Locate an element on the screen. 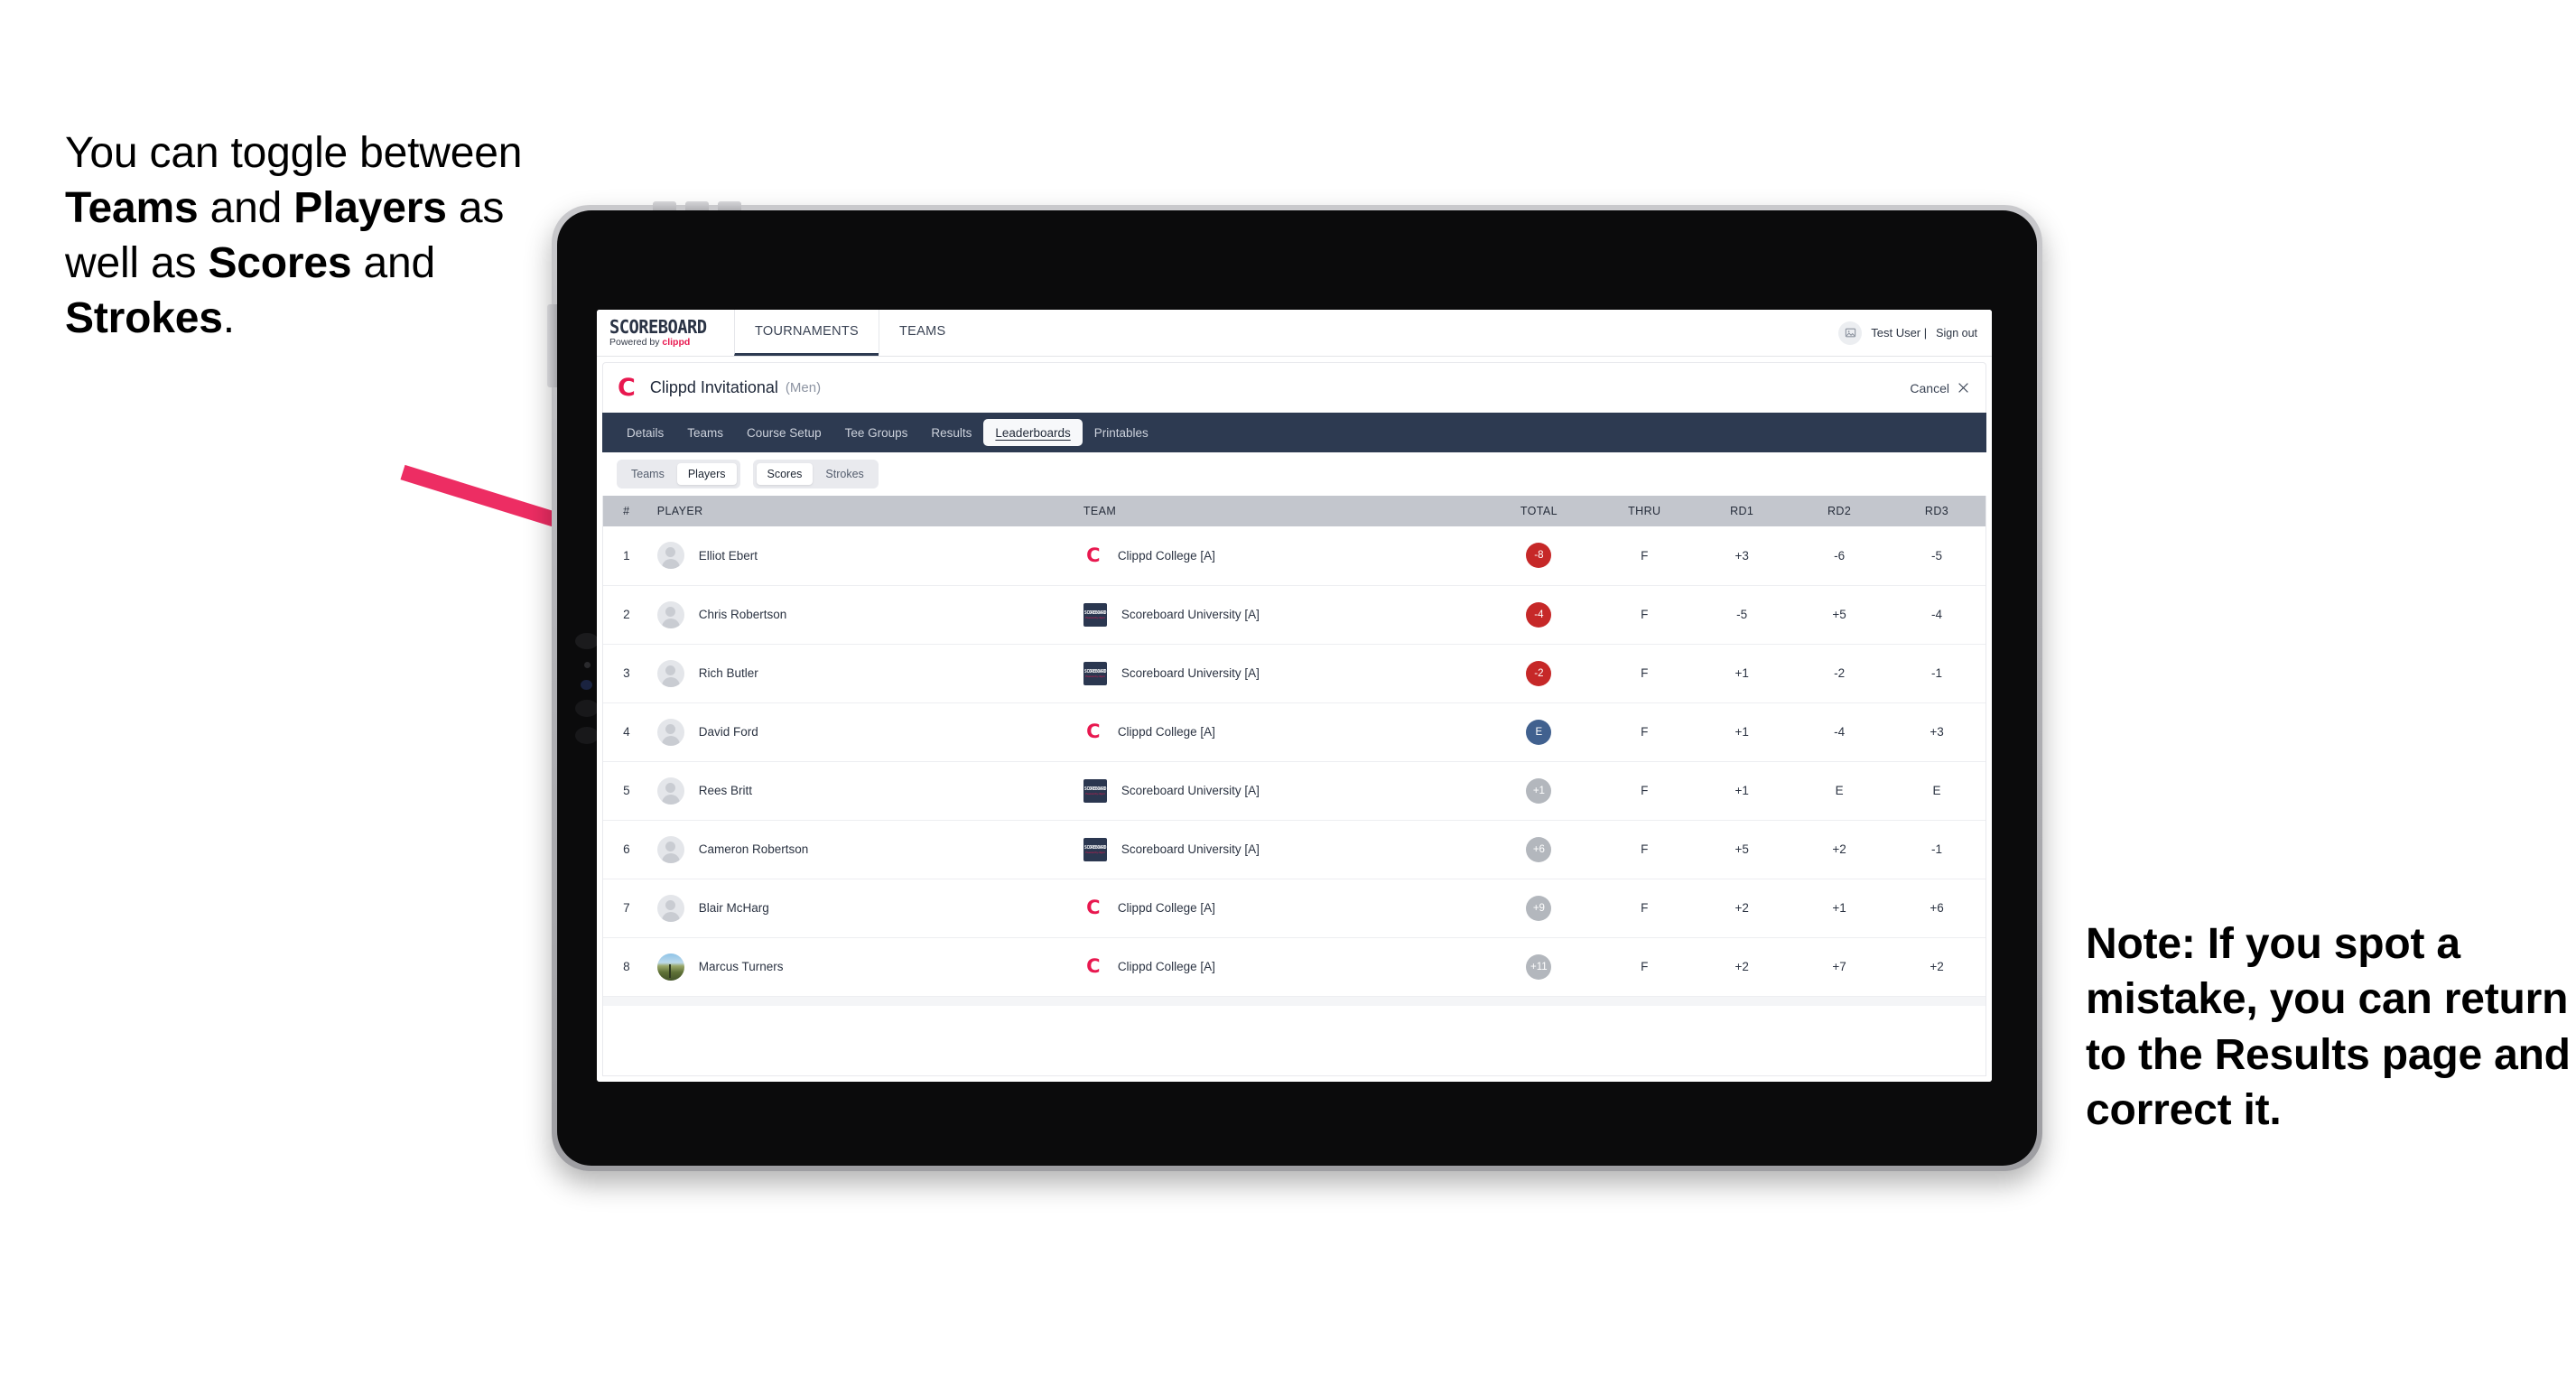 The width and height of the screenshot is (2576, 1386). cell-player: Chris Robertson is located at coordinates (862, 615).